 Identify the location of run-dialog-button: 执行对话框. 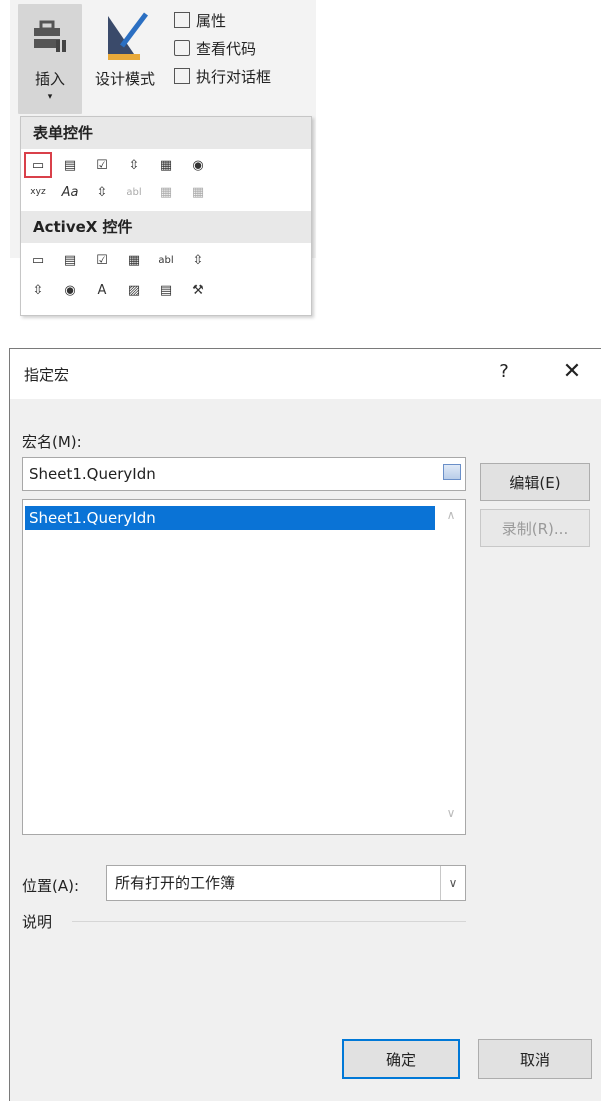
(222, 76).